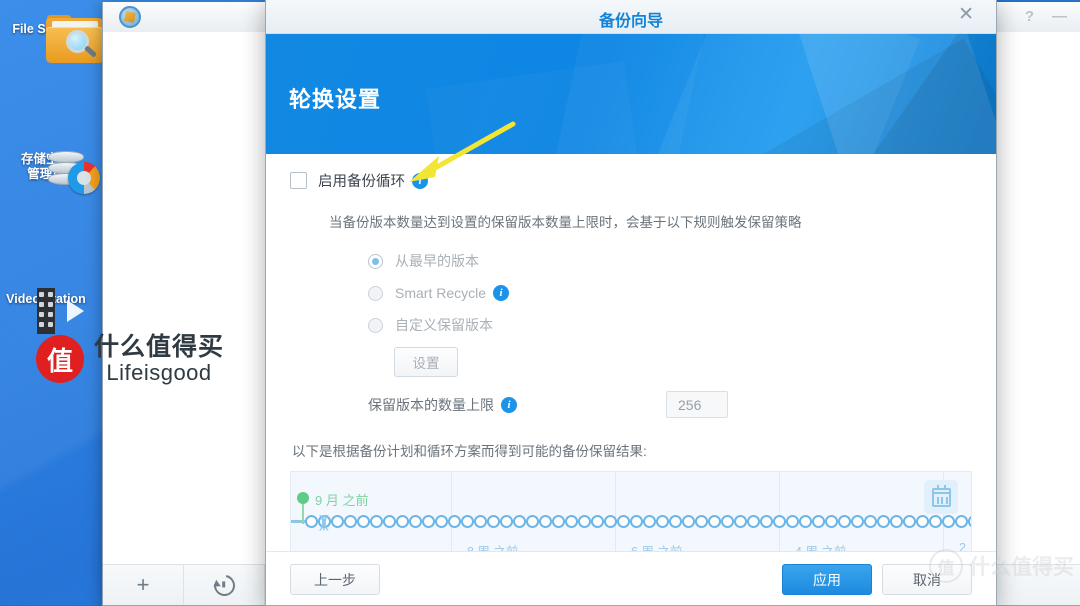  I want to click on retention-rule-options: 从最早的版本 Smart Recycle i 自定义保留版本 设置, so click(670, 311).